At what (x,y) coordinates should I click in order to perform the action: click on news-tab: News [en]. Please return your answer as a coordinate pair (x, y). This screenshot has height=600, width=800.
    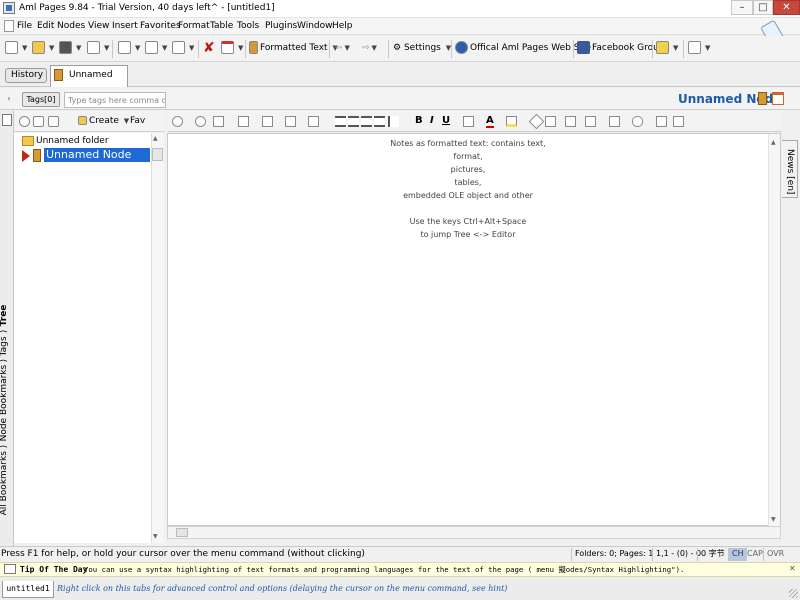
    Looking at the image, I should click on (790, 169).